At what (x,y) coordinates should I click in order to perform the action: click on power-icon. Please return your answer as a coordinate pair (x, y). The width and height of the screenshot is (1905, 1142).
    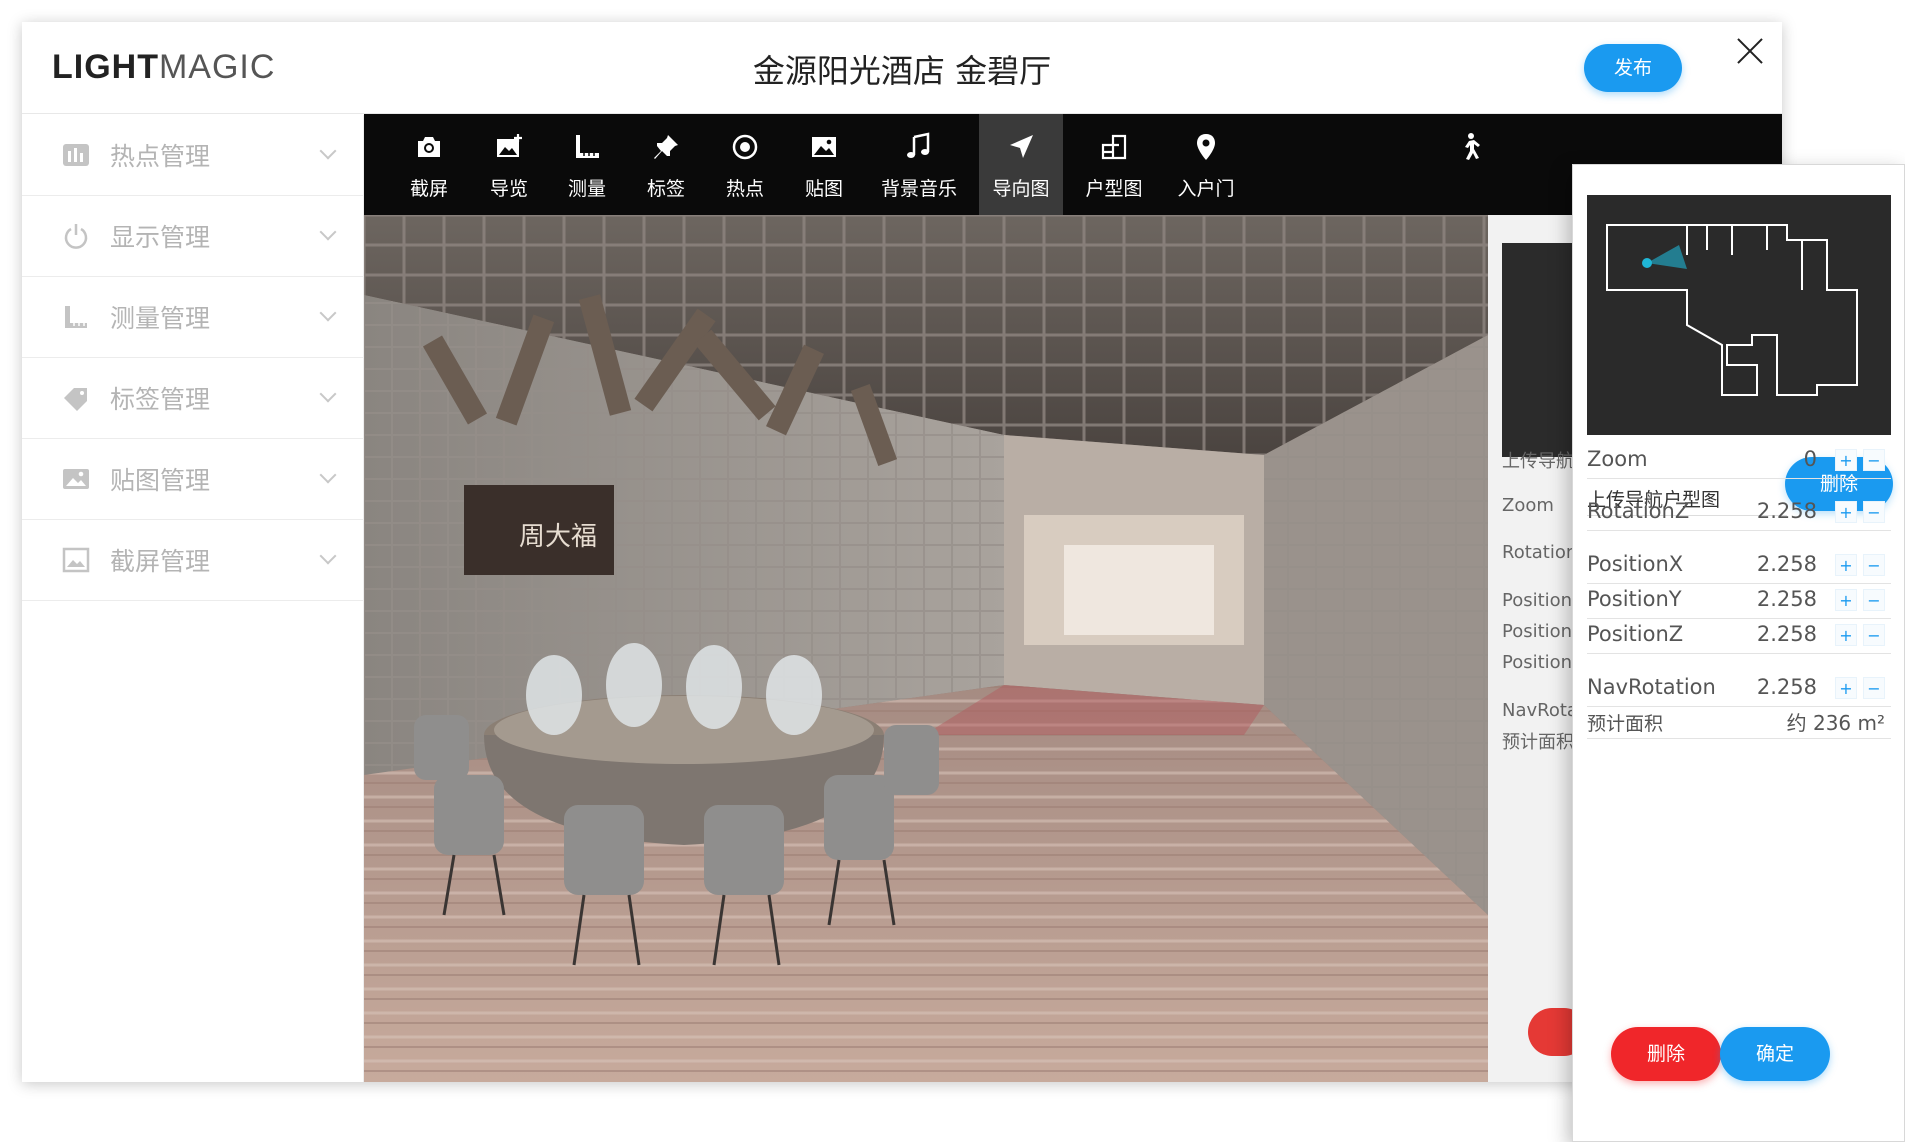
    Looking at the image, I should click on (76, 236).